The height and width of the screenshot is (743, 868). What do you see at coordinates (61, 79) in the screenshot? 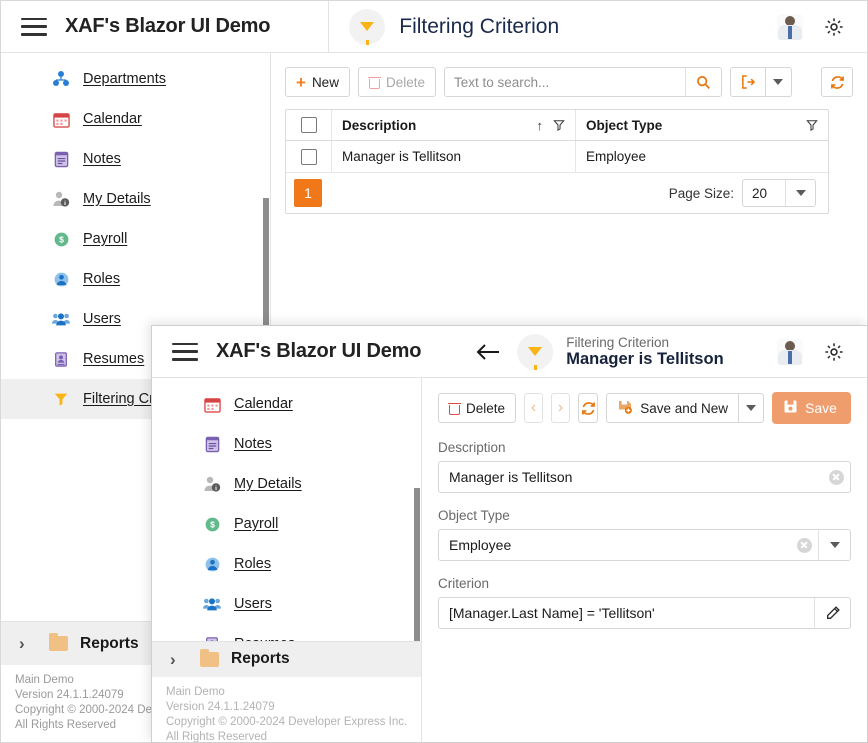
I see `departments-icon` at bounding box center [61, 79].